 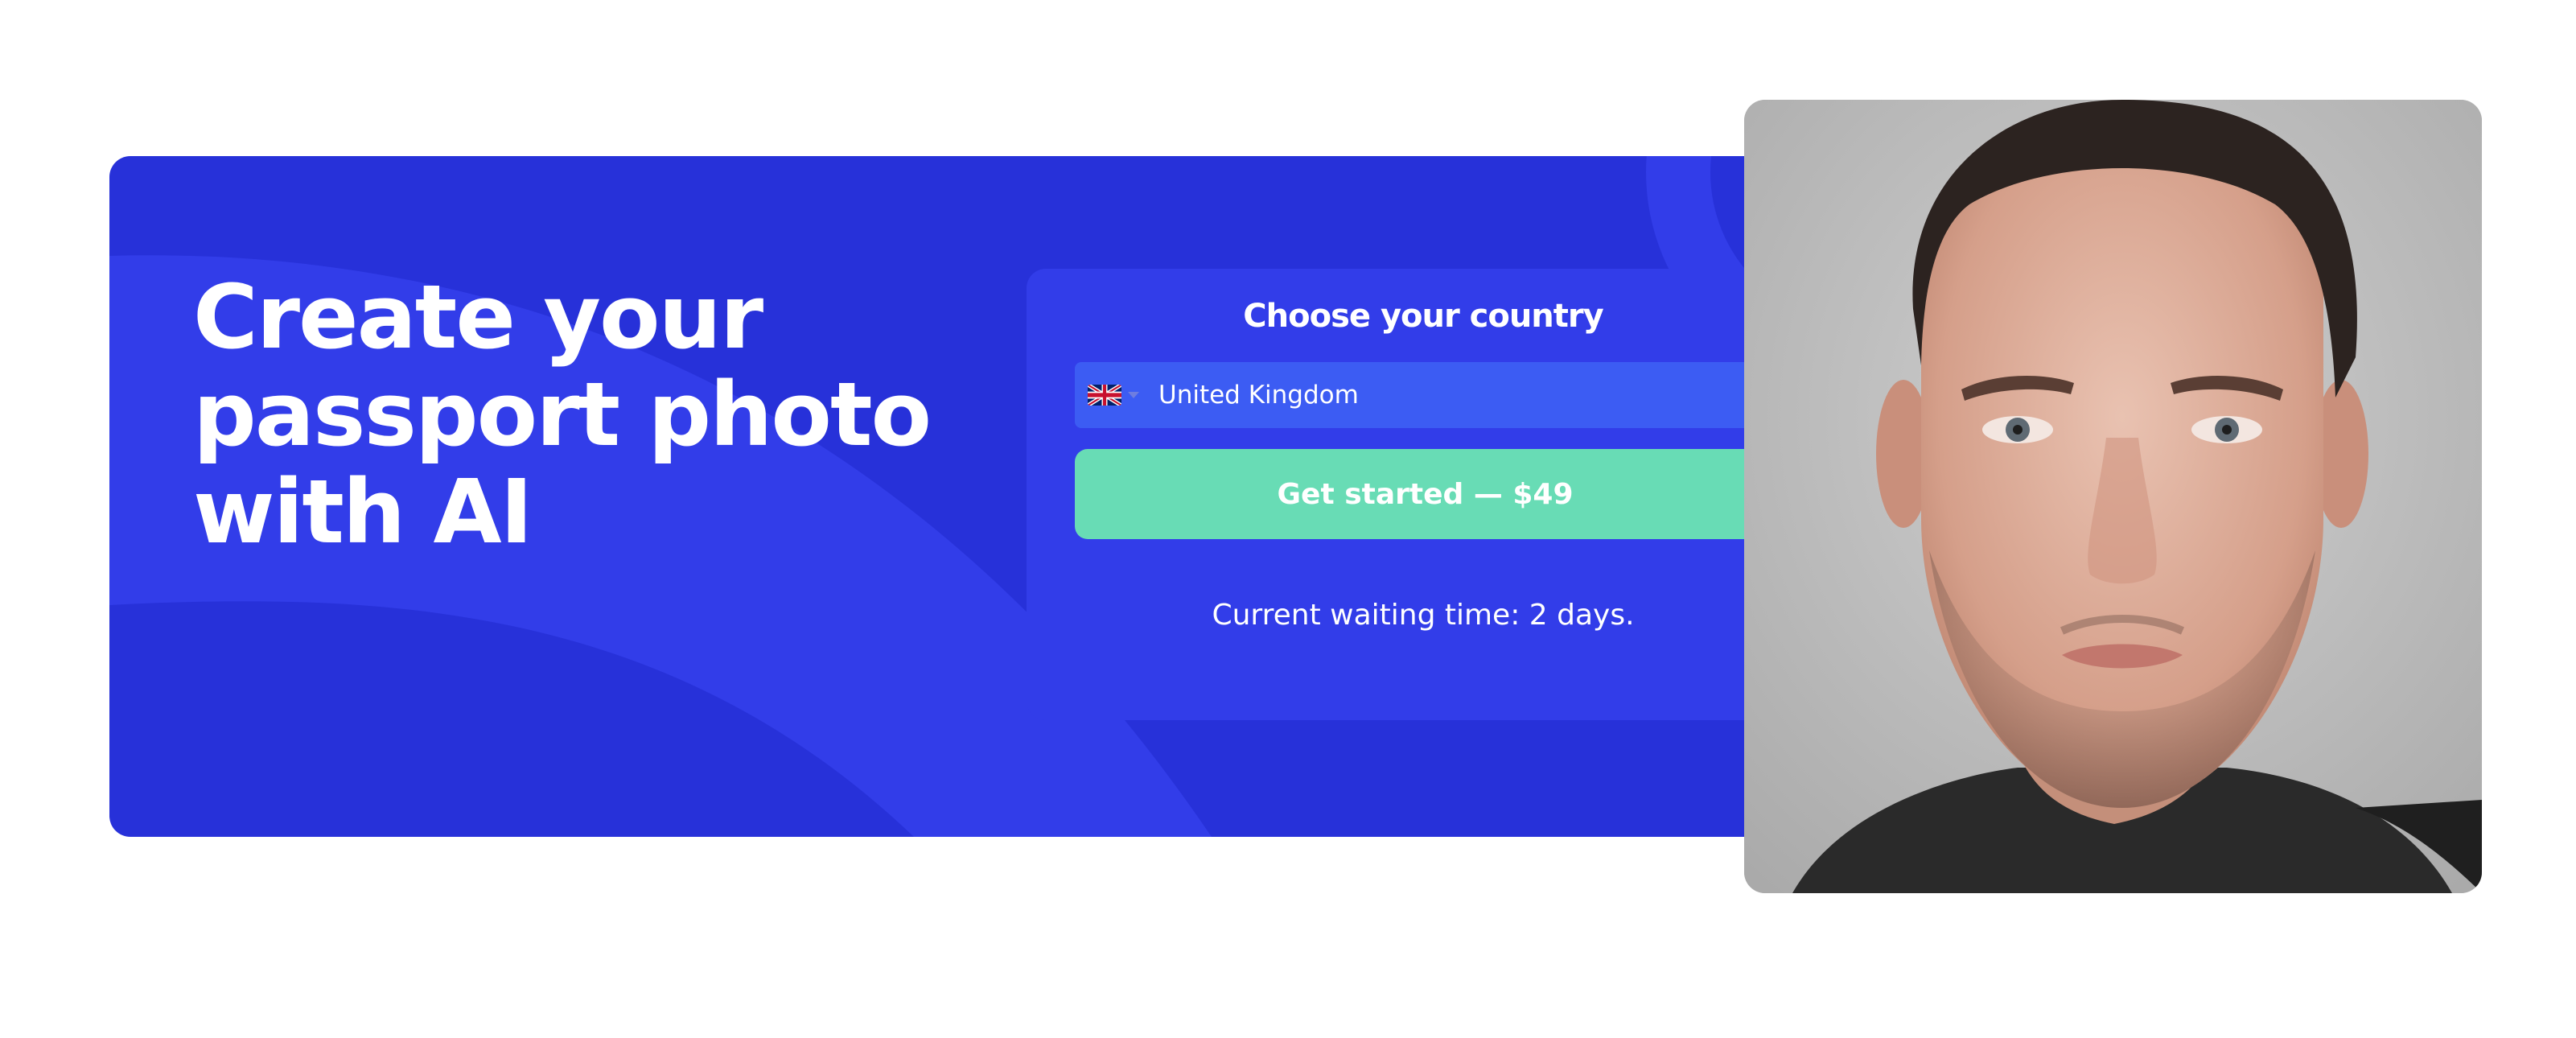 What do you see at coordinates (363, 511) in the screenshot?
I see `headline-line-3: with AI` at bounding box center [363, 511].